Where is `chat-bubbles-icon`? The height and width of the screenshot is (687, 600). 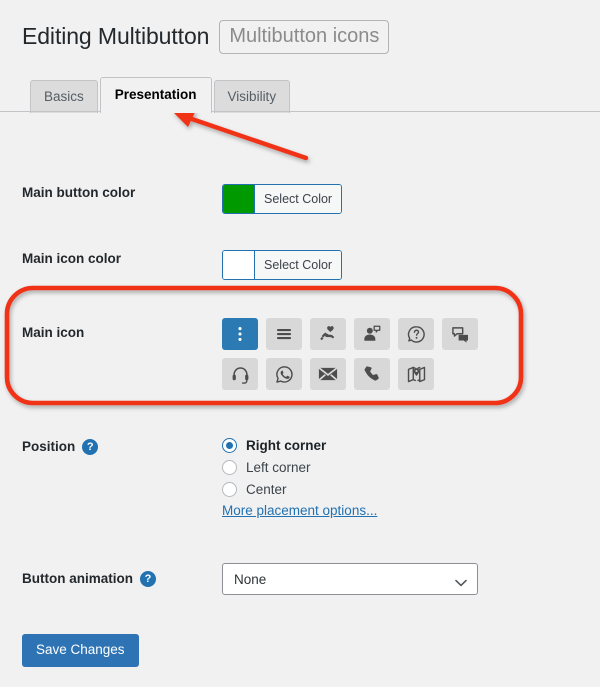 chat-bubbles-icon is located at coordinates (460, 334).